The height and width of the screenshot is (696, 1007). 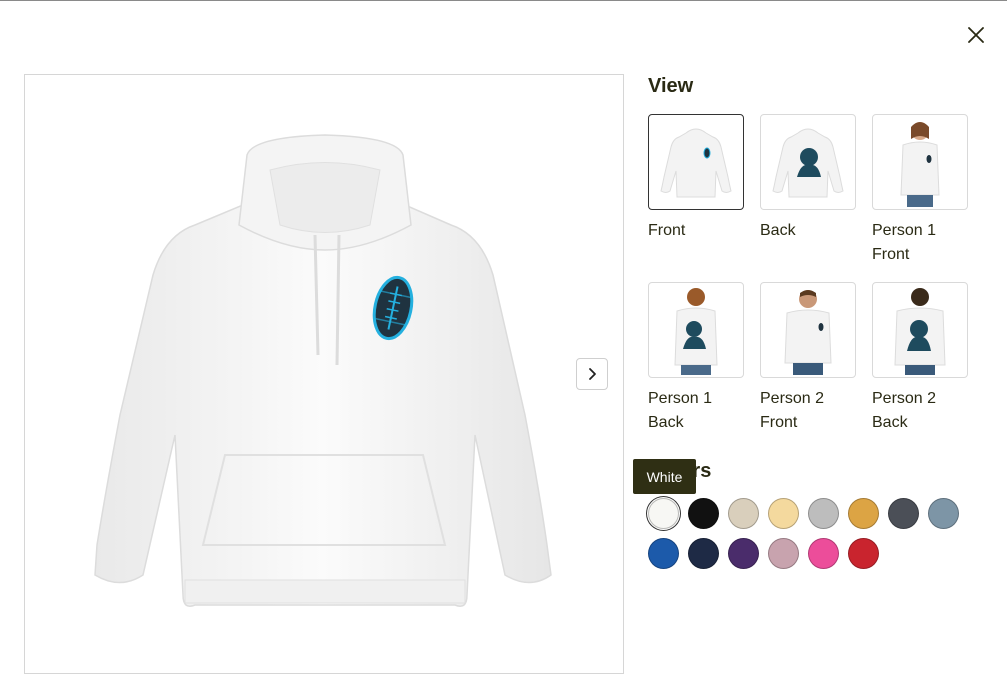 I want to click on view-heading: View, so click(x=671, y=86).